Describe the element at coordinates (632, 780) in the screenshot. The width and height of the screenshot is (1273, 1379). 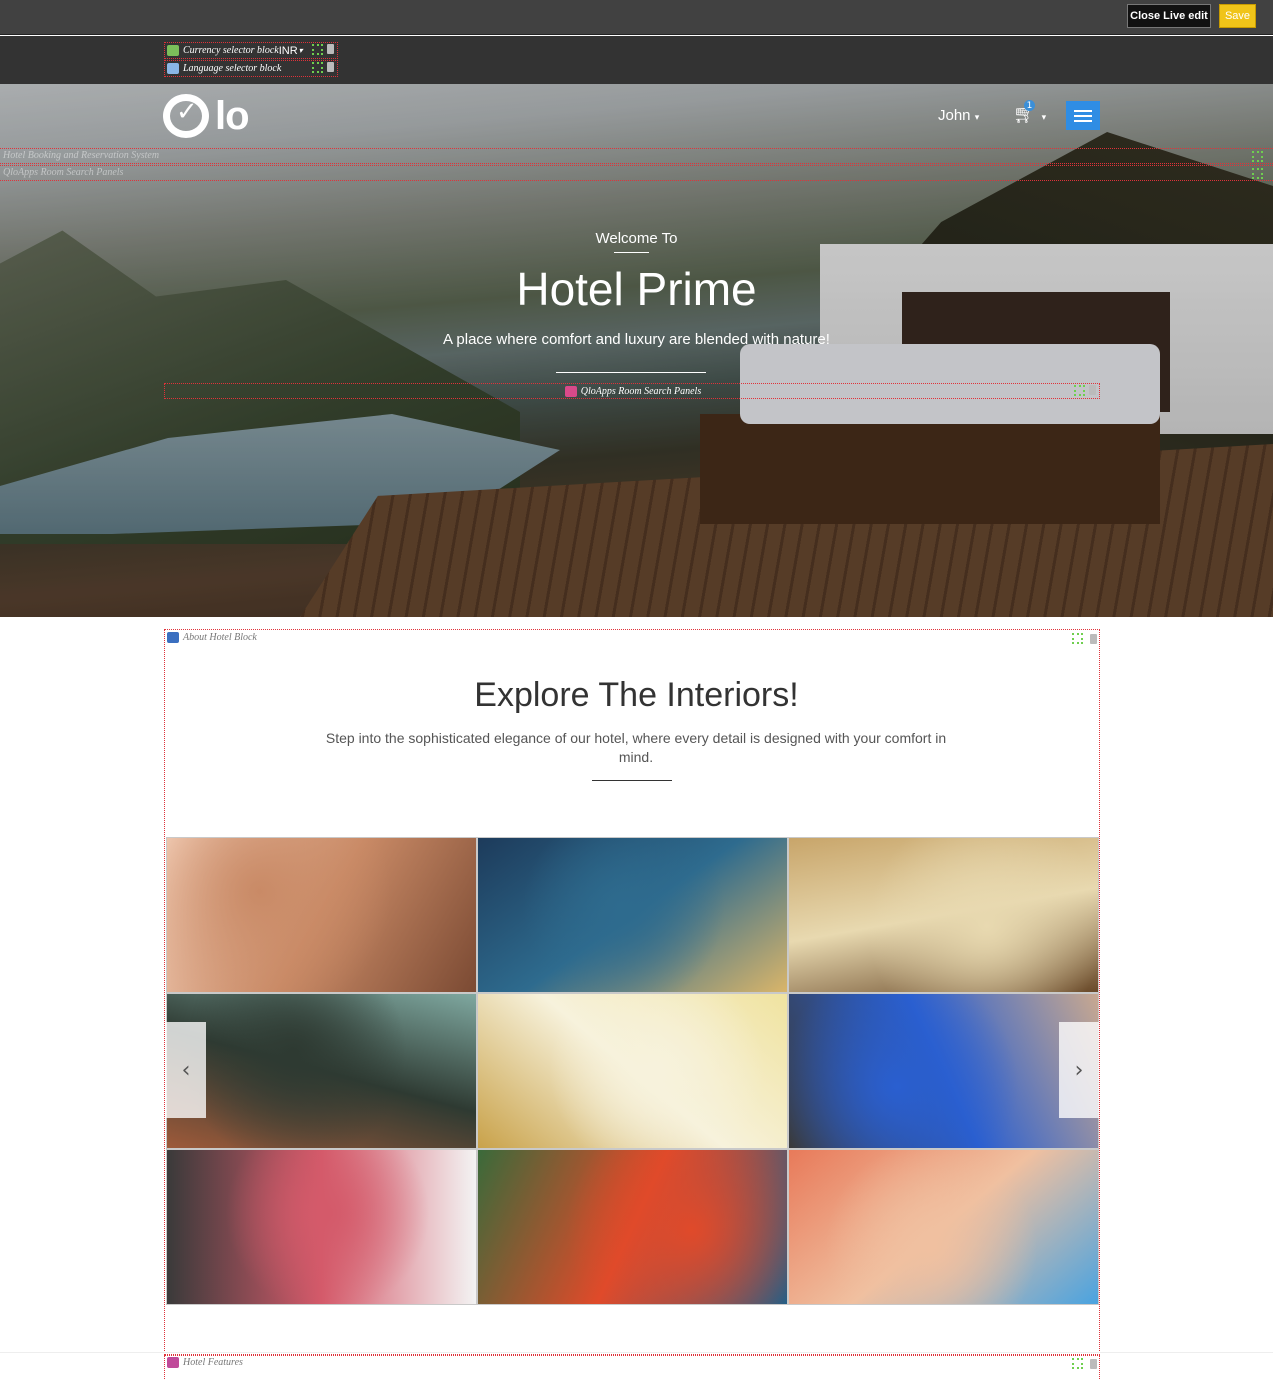
I see `section-divider` at that location.